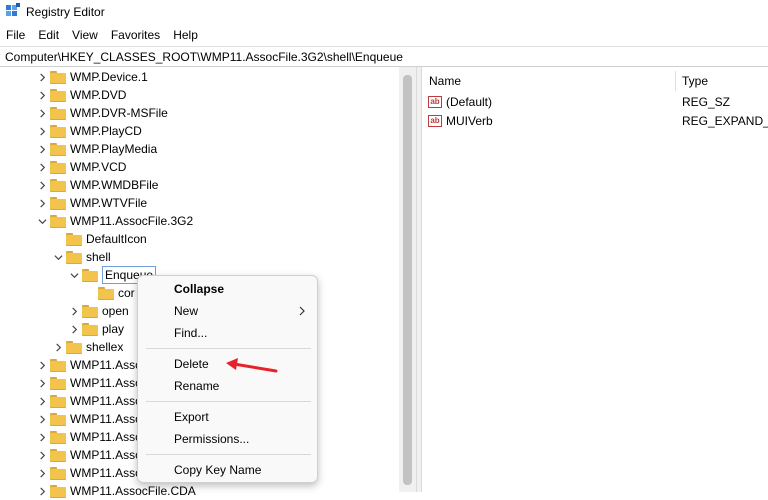 This screenshot has height=500, width=768. Describe the element at coordinates (217, 470) in the screenshot. I see `menu-copy-key-name: Copy Key Name` at that location.